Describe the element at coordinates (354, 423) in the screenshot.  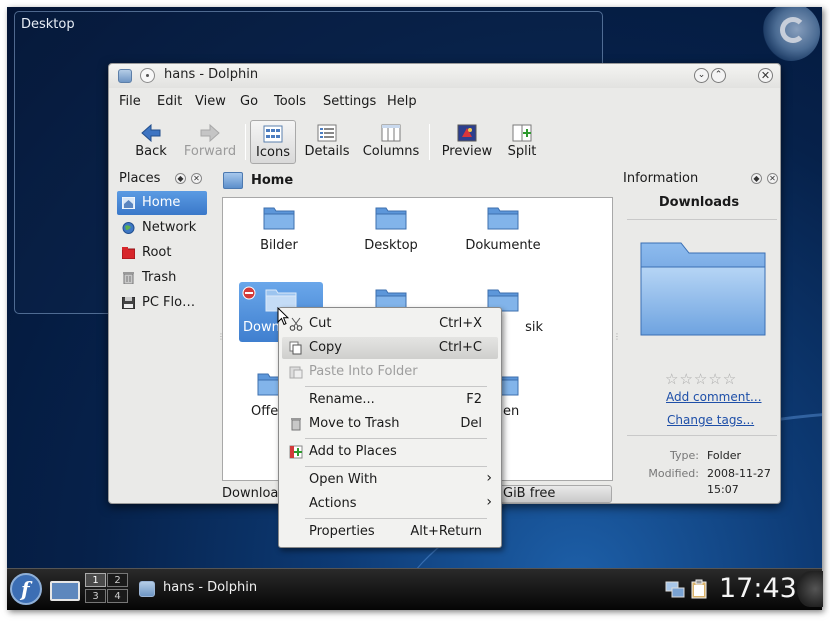
I see `menu-item-label: Move to Trash` at that location.